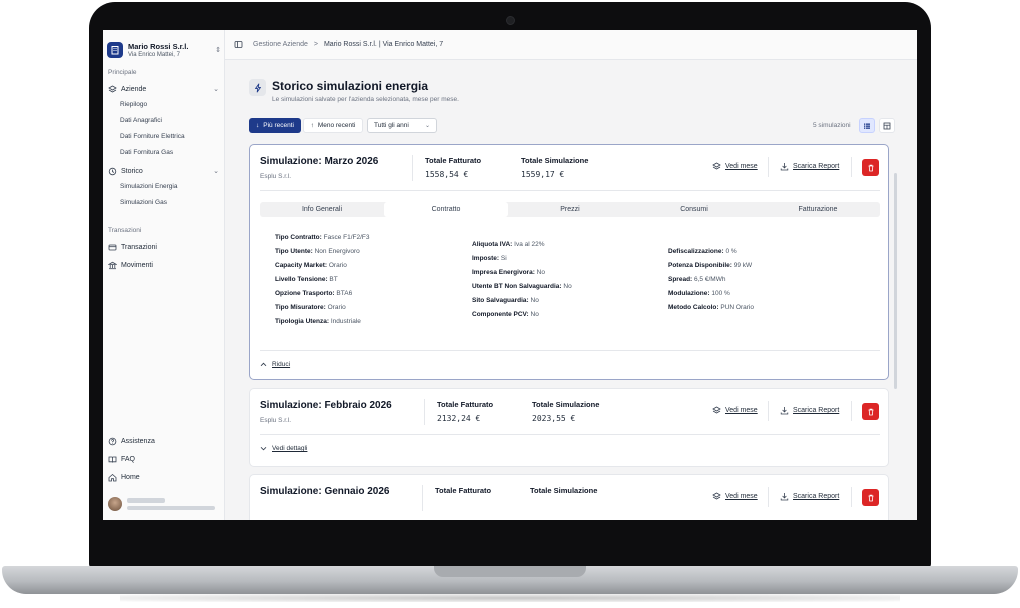  What do you see at coordinates (325, 491) in the screenshot?
I see `simulation-title: Simulazione: Gennaio 2026` at bounding box center [325, 491].